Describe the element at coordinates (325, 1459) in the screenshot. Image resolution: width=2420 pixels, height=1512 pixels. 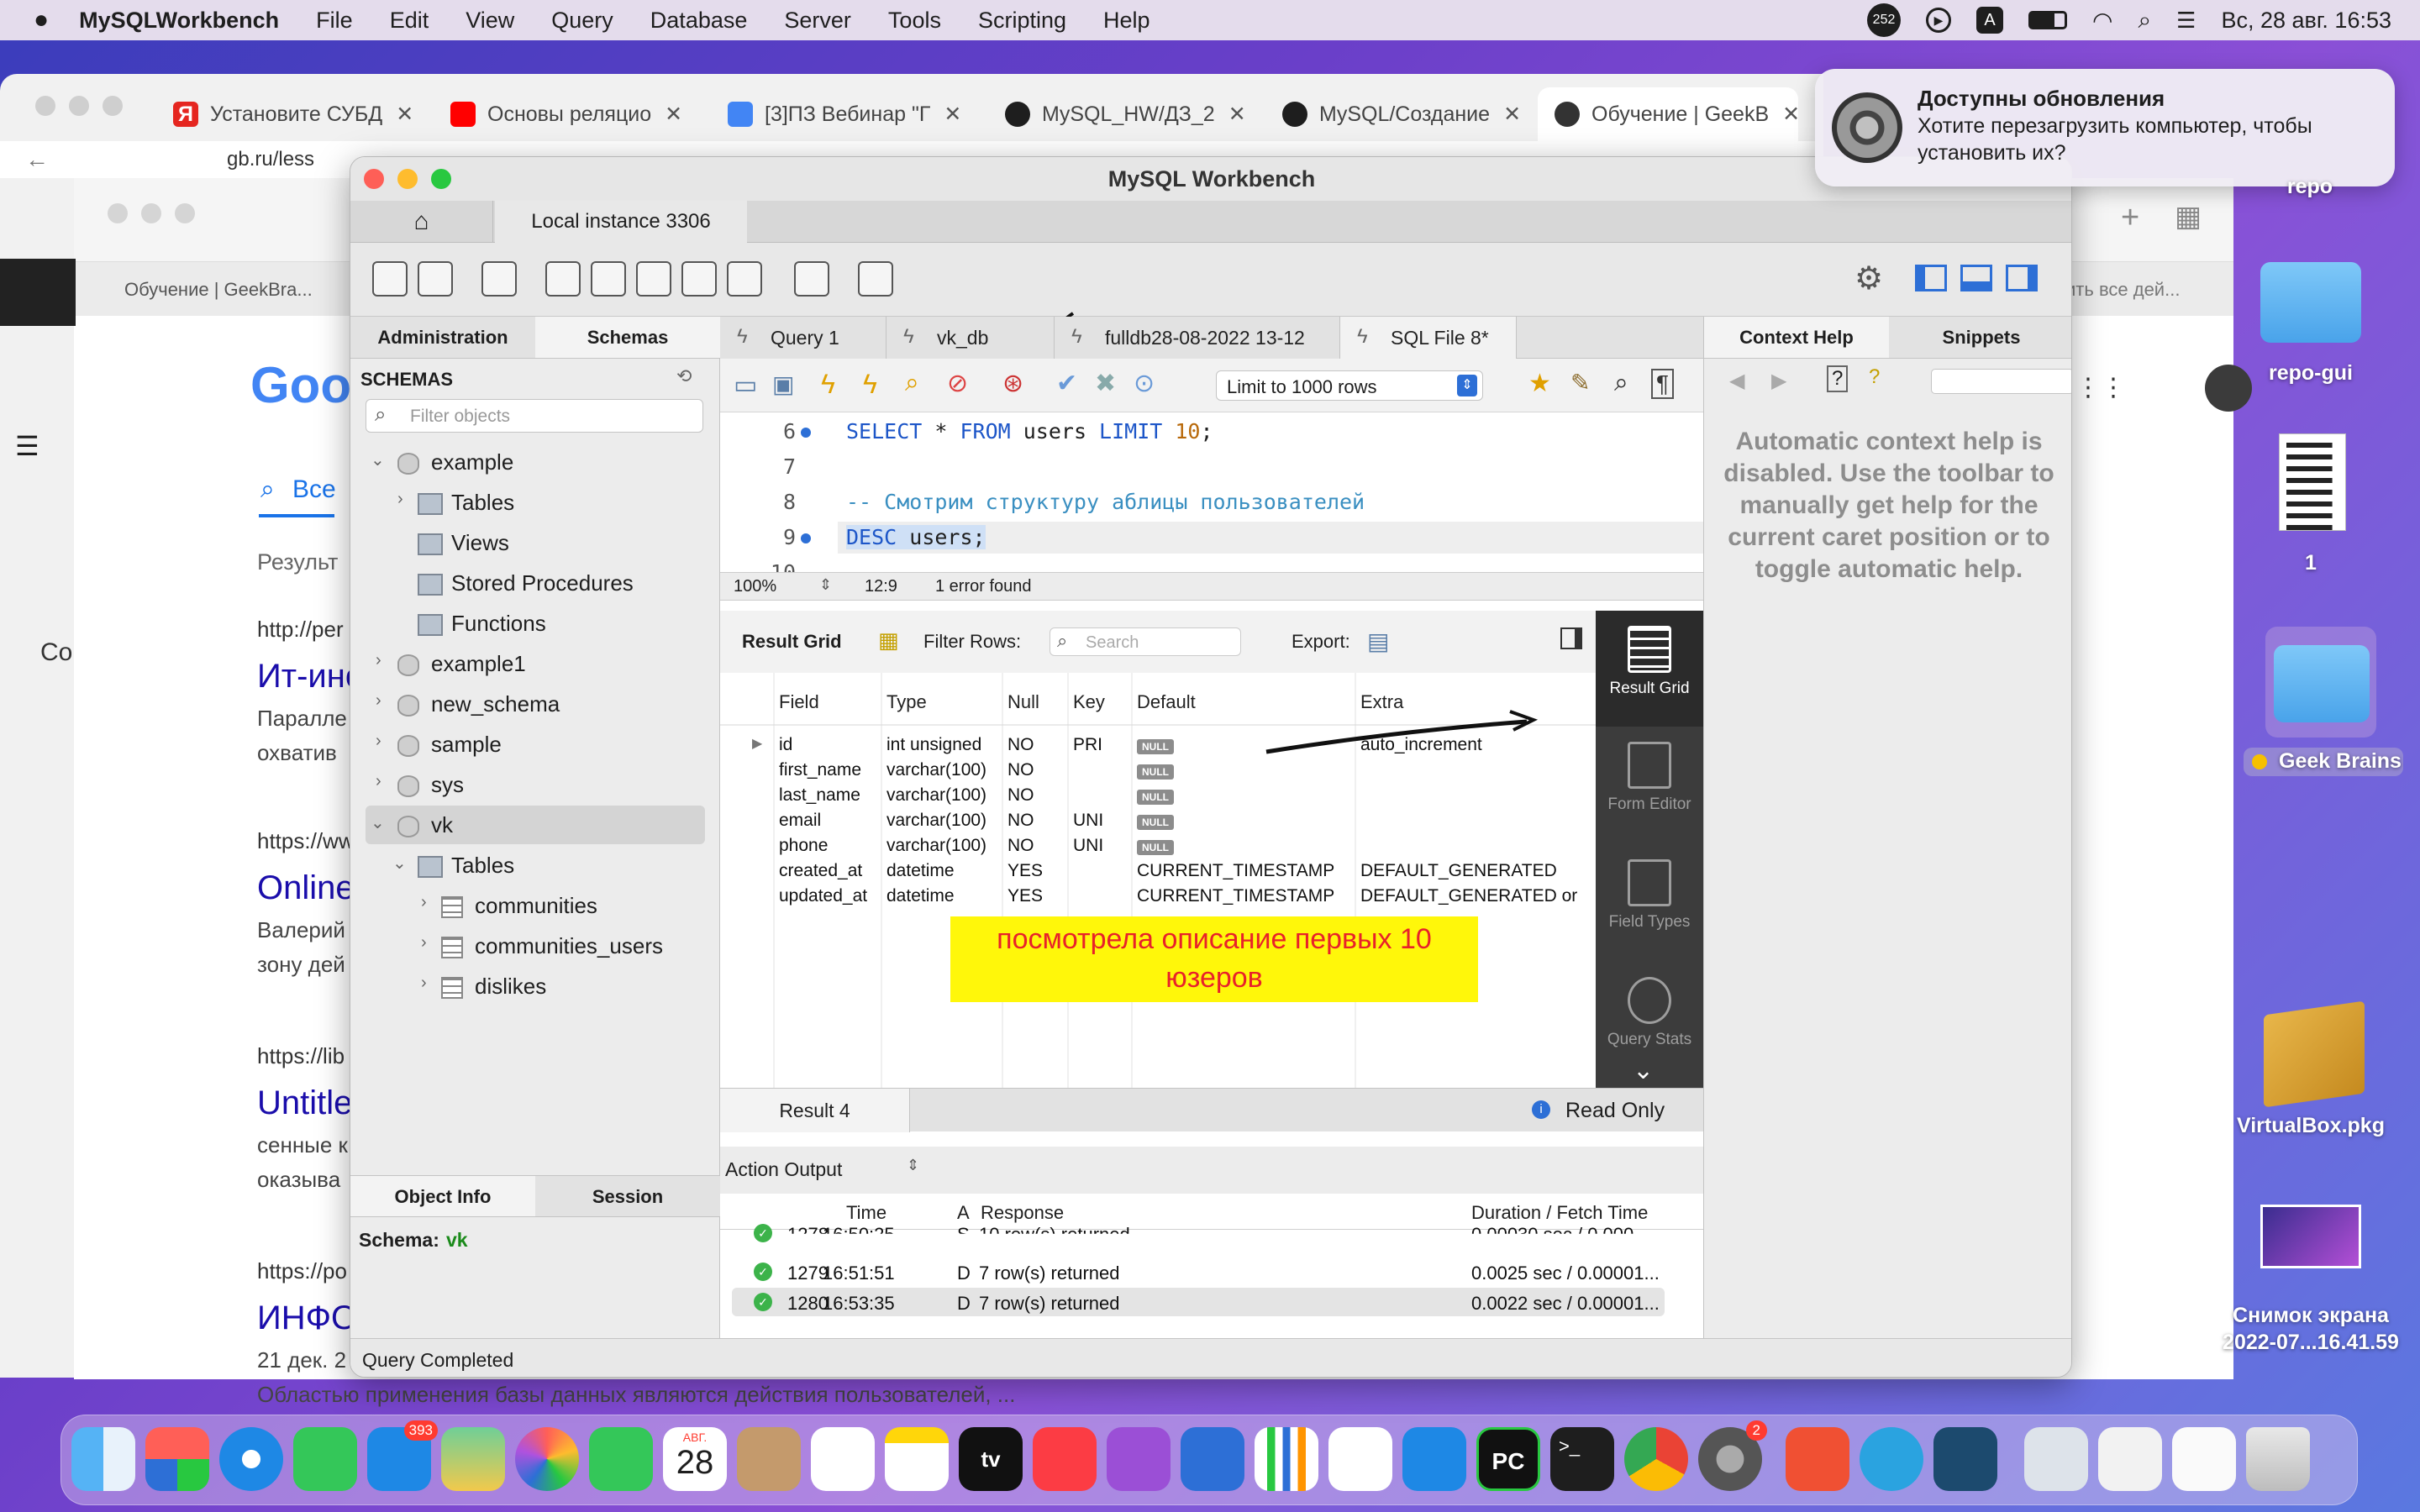
I see `messages-icon` at that location.